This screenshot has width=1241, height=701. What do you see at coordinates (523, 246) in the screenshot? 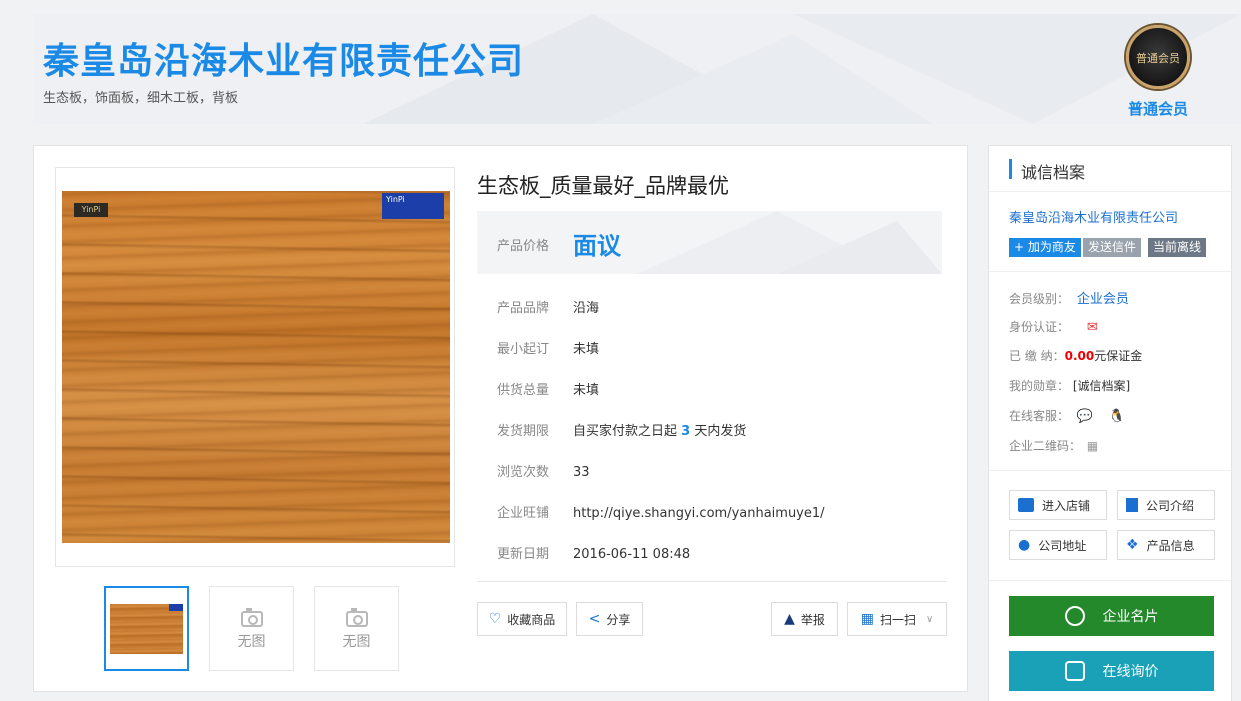
I see `price-label: 产品价格` at bounding box center [523, 246].